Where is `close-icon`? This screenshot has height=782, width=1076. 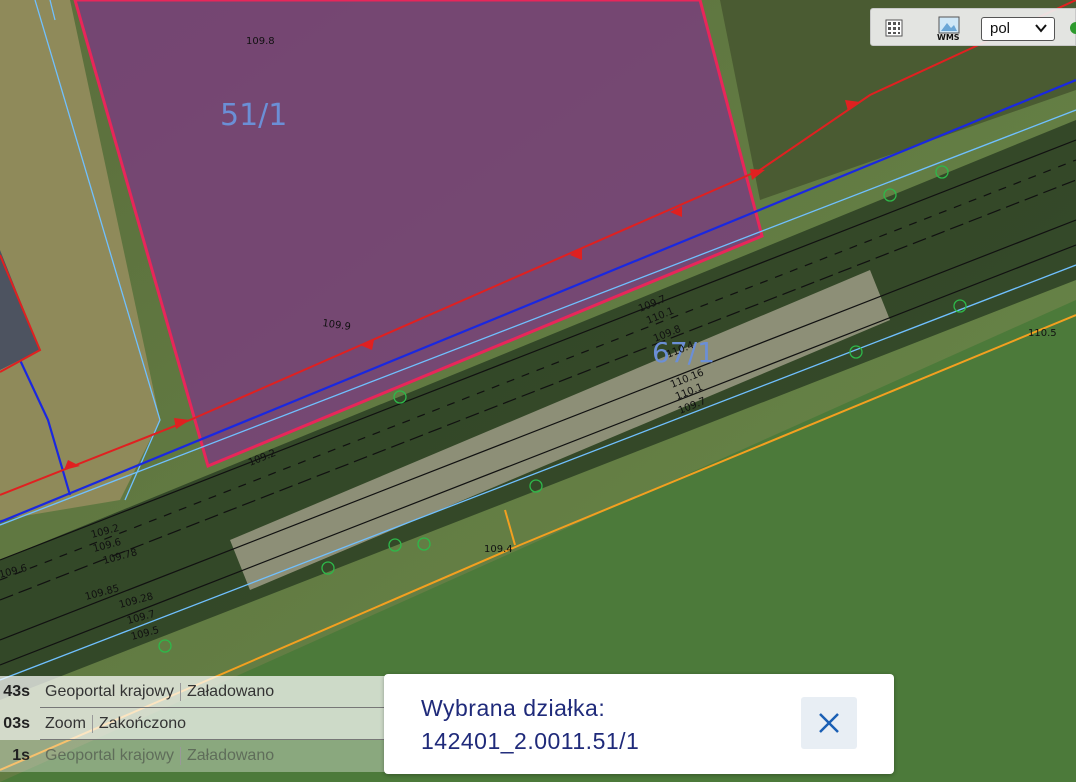
close-icon is located at coordinates (829, 723).